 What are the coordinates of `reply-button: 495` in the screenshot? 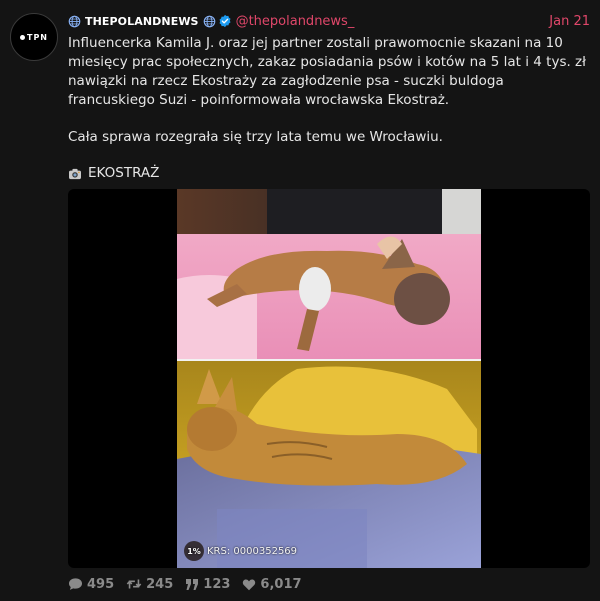 It's located at (91, 584).